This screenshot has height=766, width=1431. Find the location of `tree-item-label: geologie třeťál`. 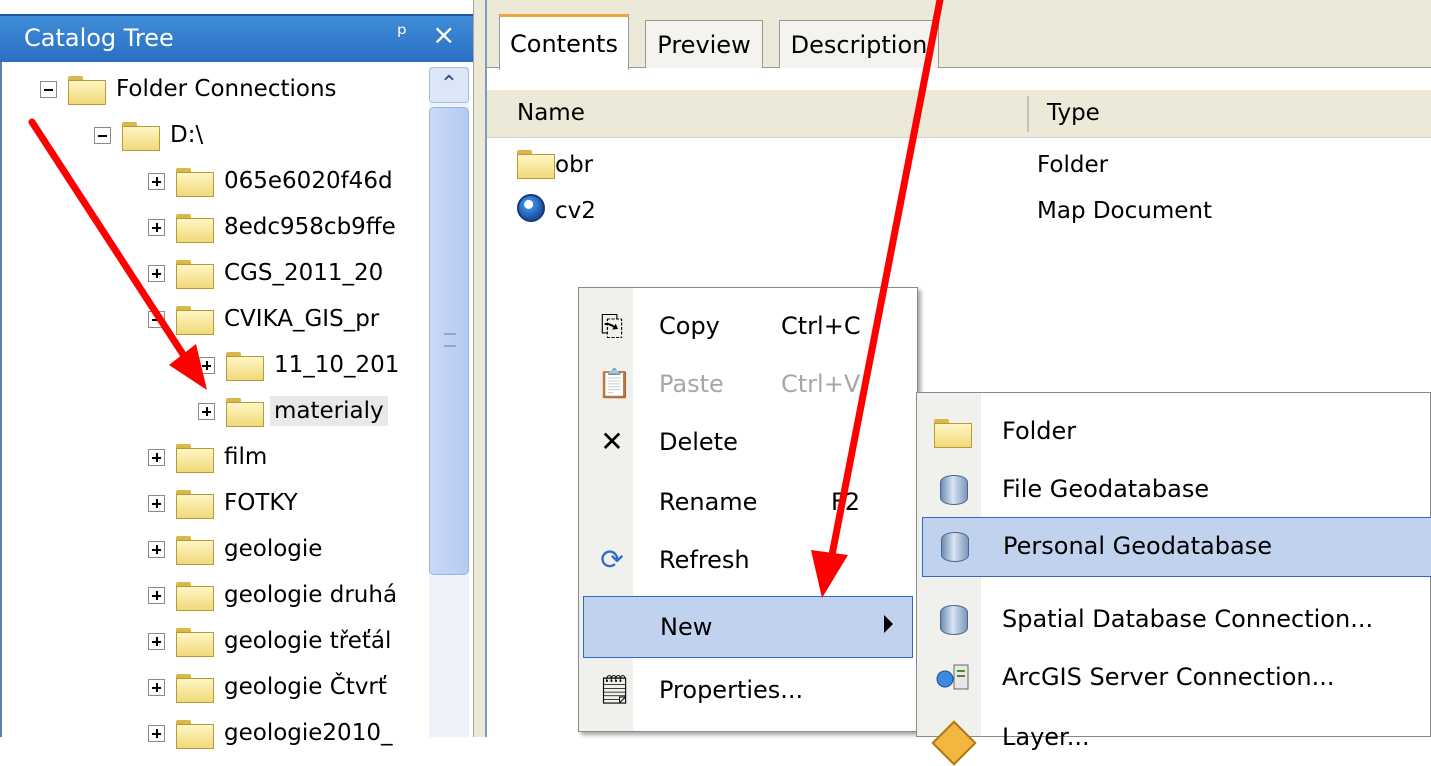

tree-item-label: geologie třeťál is located at coordinates (308, 641).